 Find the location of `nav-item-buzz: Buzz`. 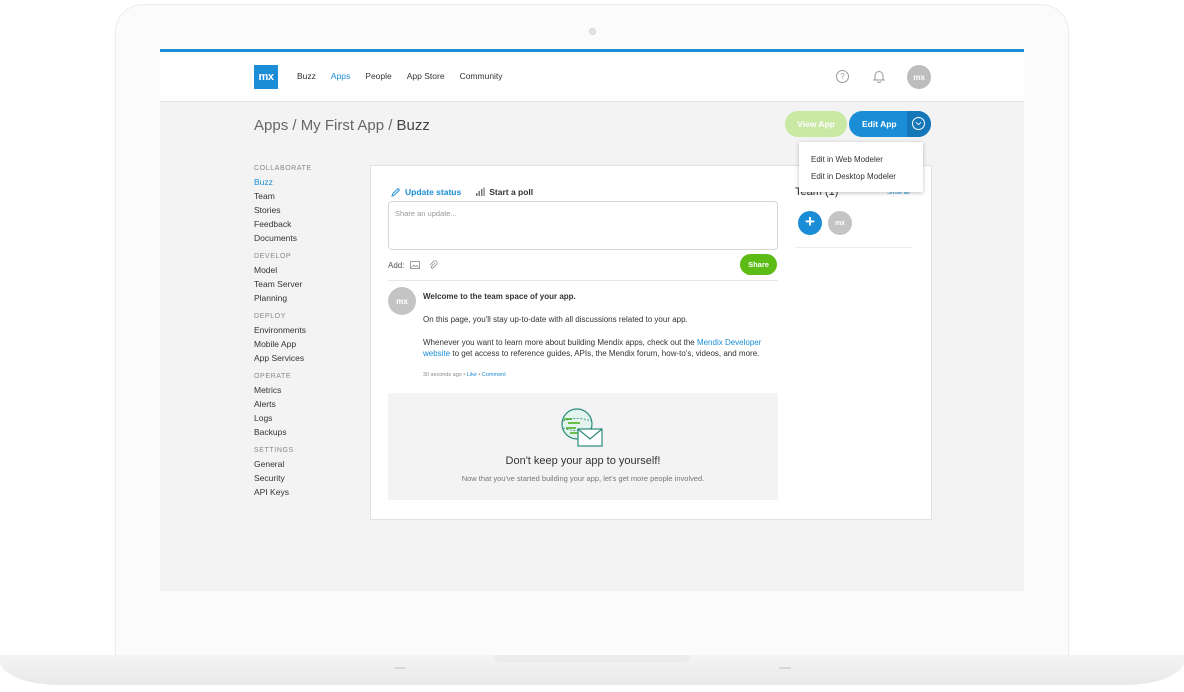

nav-item-buzz: Buzz is located at coordinates (306, 76).